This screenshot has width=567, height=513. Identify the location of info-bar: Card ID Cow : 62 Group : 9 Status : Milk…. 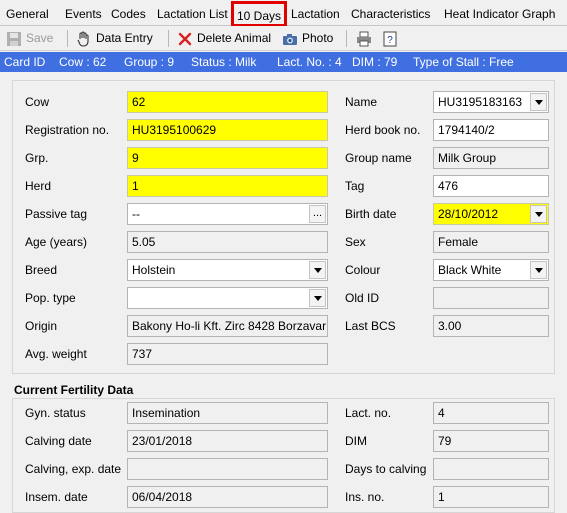
(283, 62).